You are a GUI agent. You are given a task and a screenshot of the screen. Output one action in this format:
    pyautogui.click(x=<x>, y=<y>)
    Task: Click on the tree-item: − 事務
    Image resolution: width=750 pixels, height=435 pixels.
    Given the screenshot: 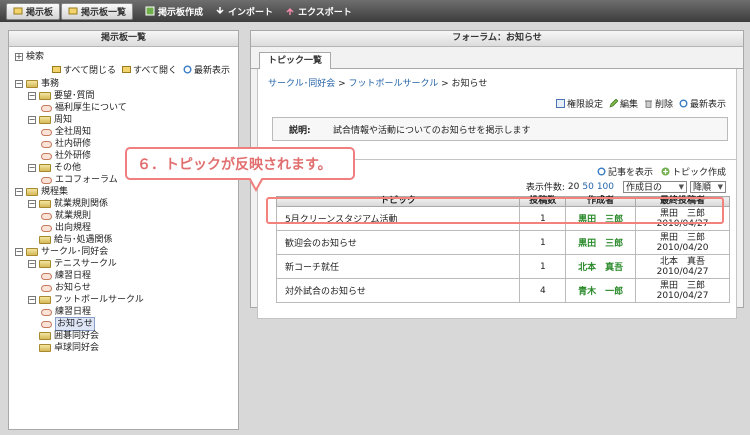 What is the action you would take?
    pyautogui.click(x=123, y=84)
    